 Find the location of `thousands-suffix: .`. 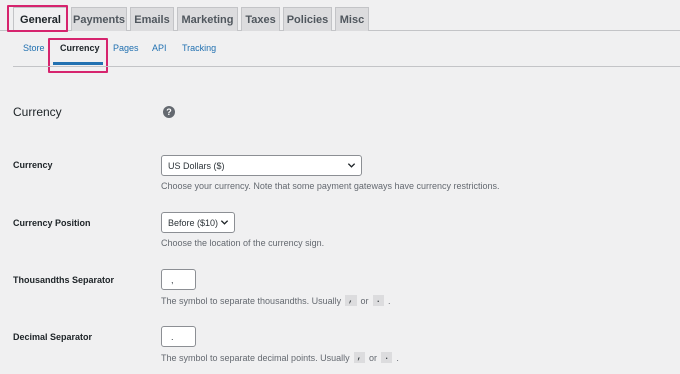

thousands-suffix: . is located at coordinates (389, 300).